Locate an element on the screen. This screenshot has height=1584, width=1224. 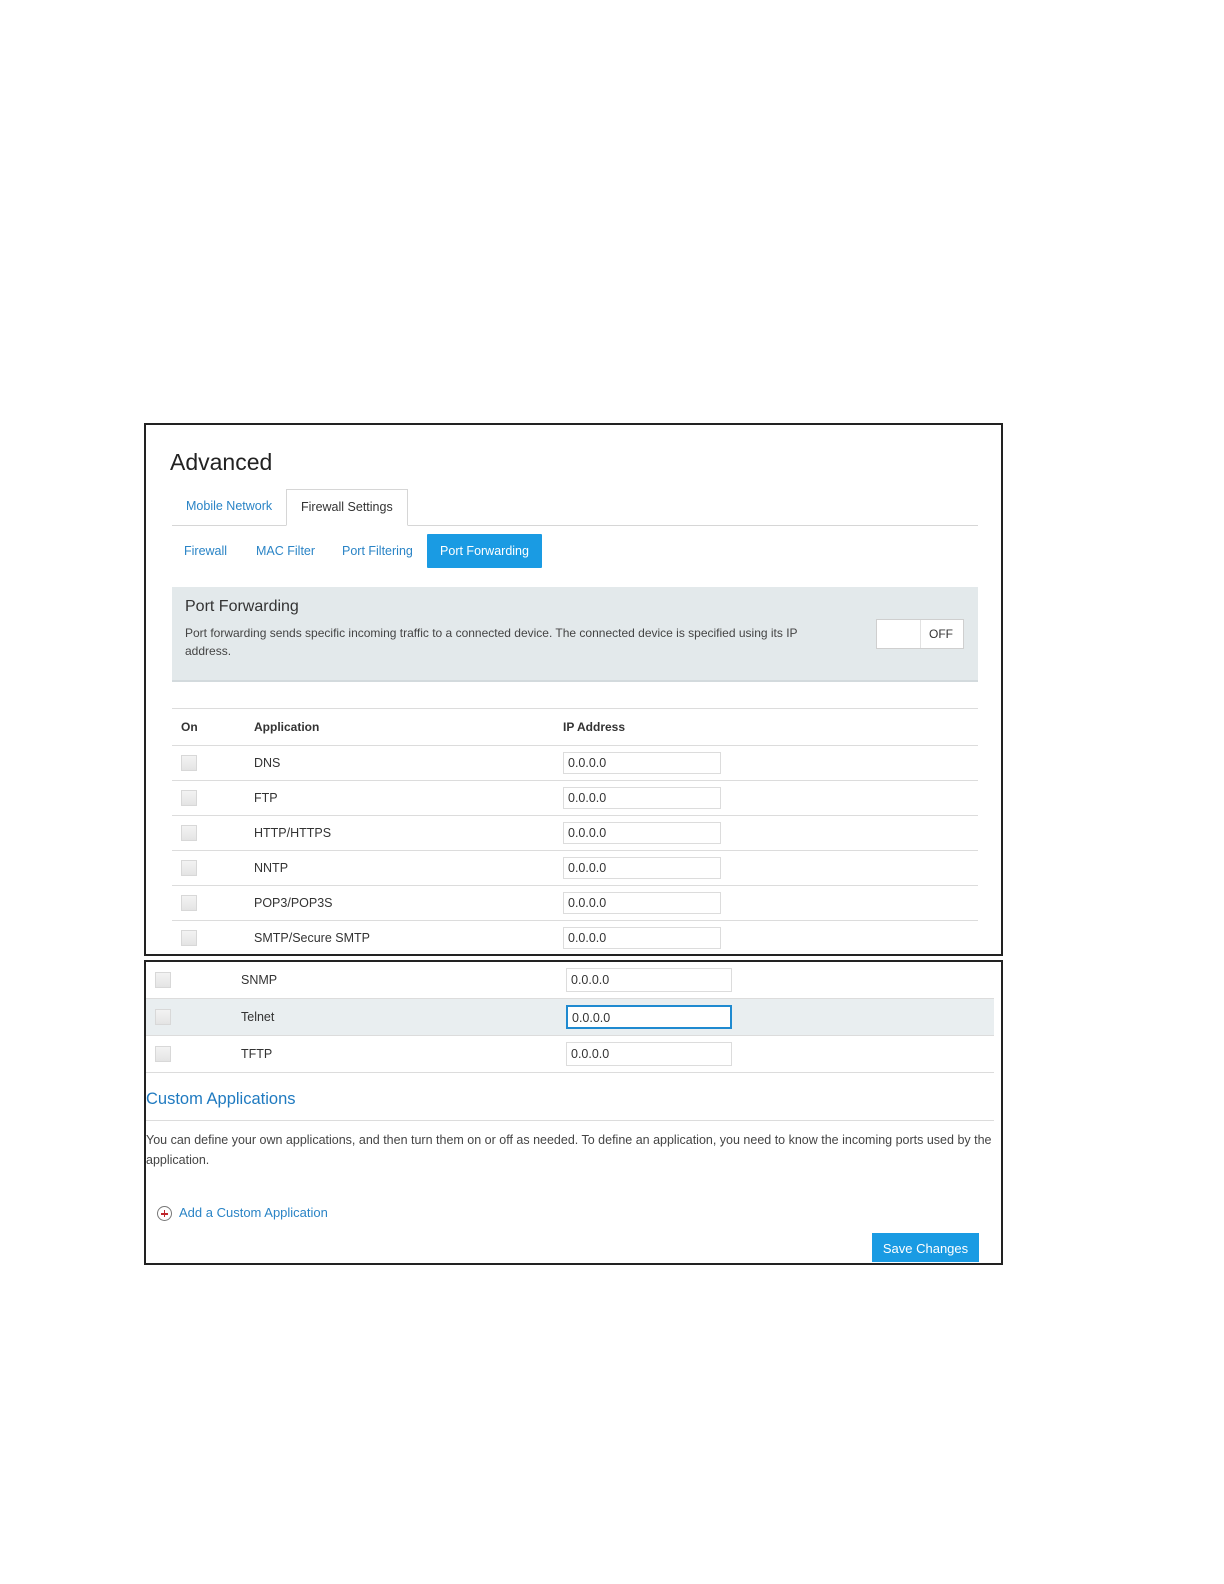
application-name: SMTP/Secure SMTP is located at coordinates (312, 938).